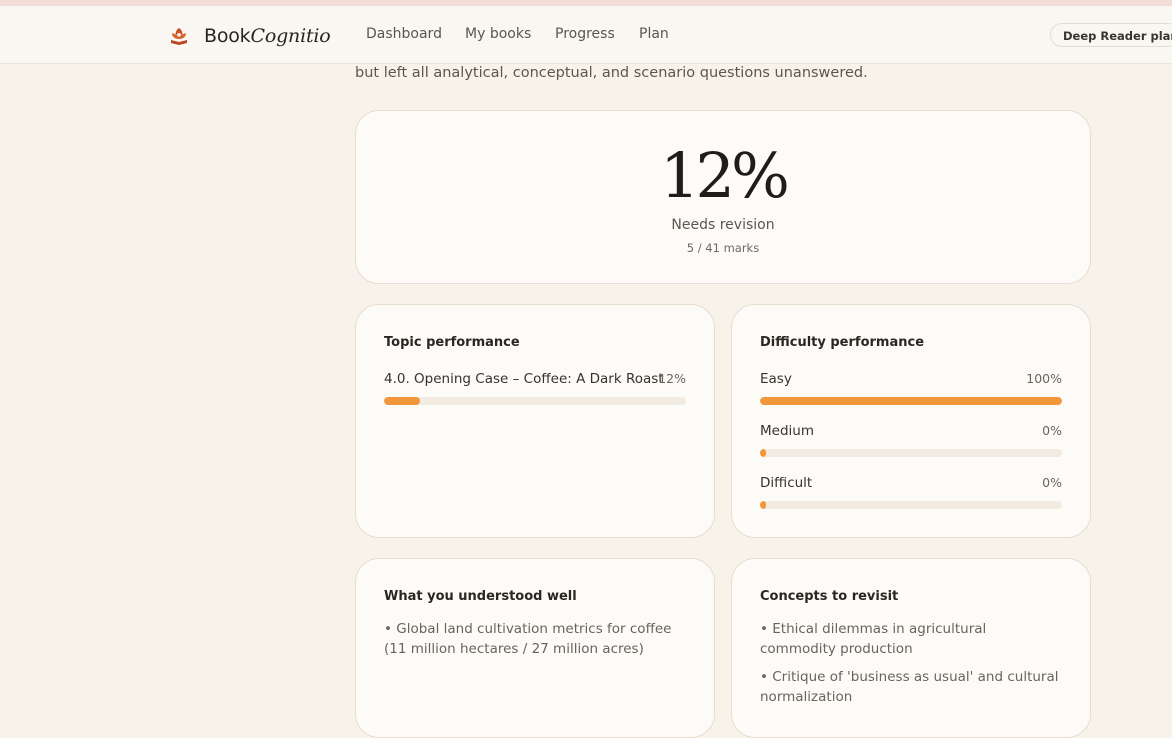  Describe the element at coordinates (402, 401) in the screenshot. I see `topic-progress-fill` at that location.